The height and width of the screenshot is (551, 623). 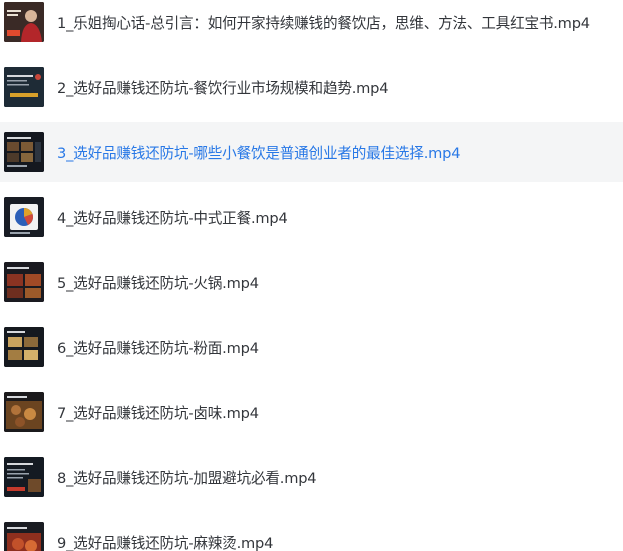 I want to click on file-name: 9_选好品赚钱还防坑-麻辣烫.mp4, so click(x=165, y=542).